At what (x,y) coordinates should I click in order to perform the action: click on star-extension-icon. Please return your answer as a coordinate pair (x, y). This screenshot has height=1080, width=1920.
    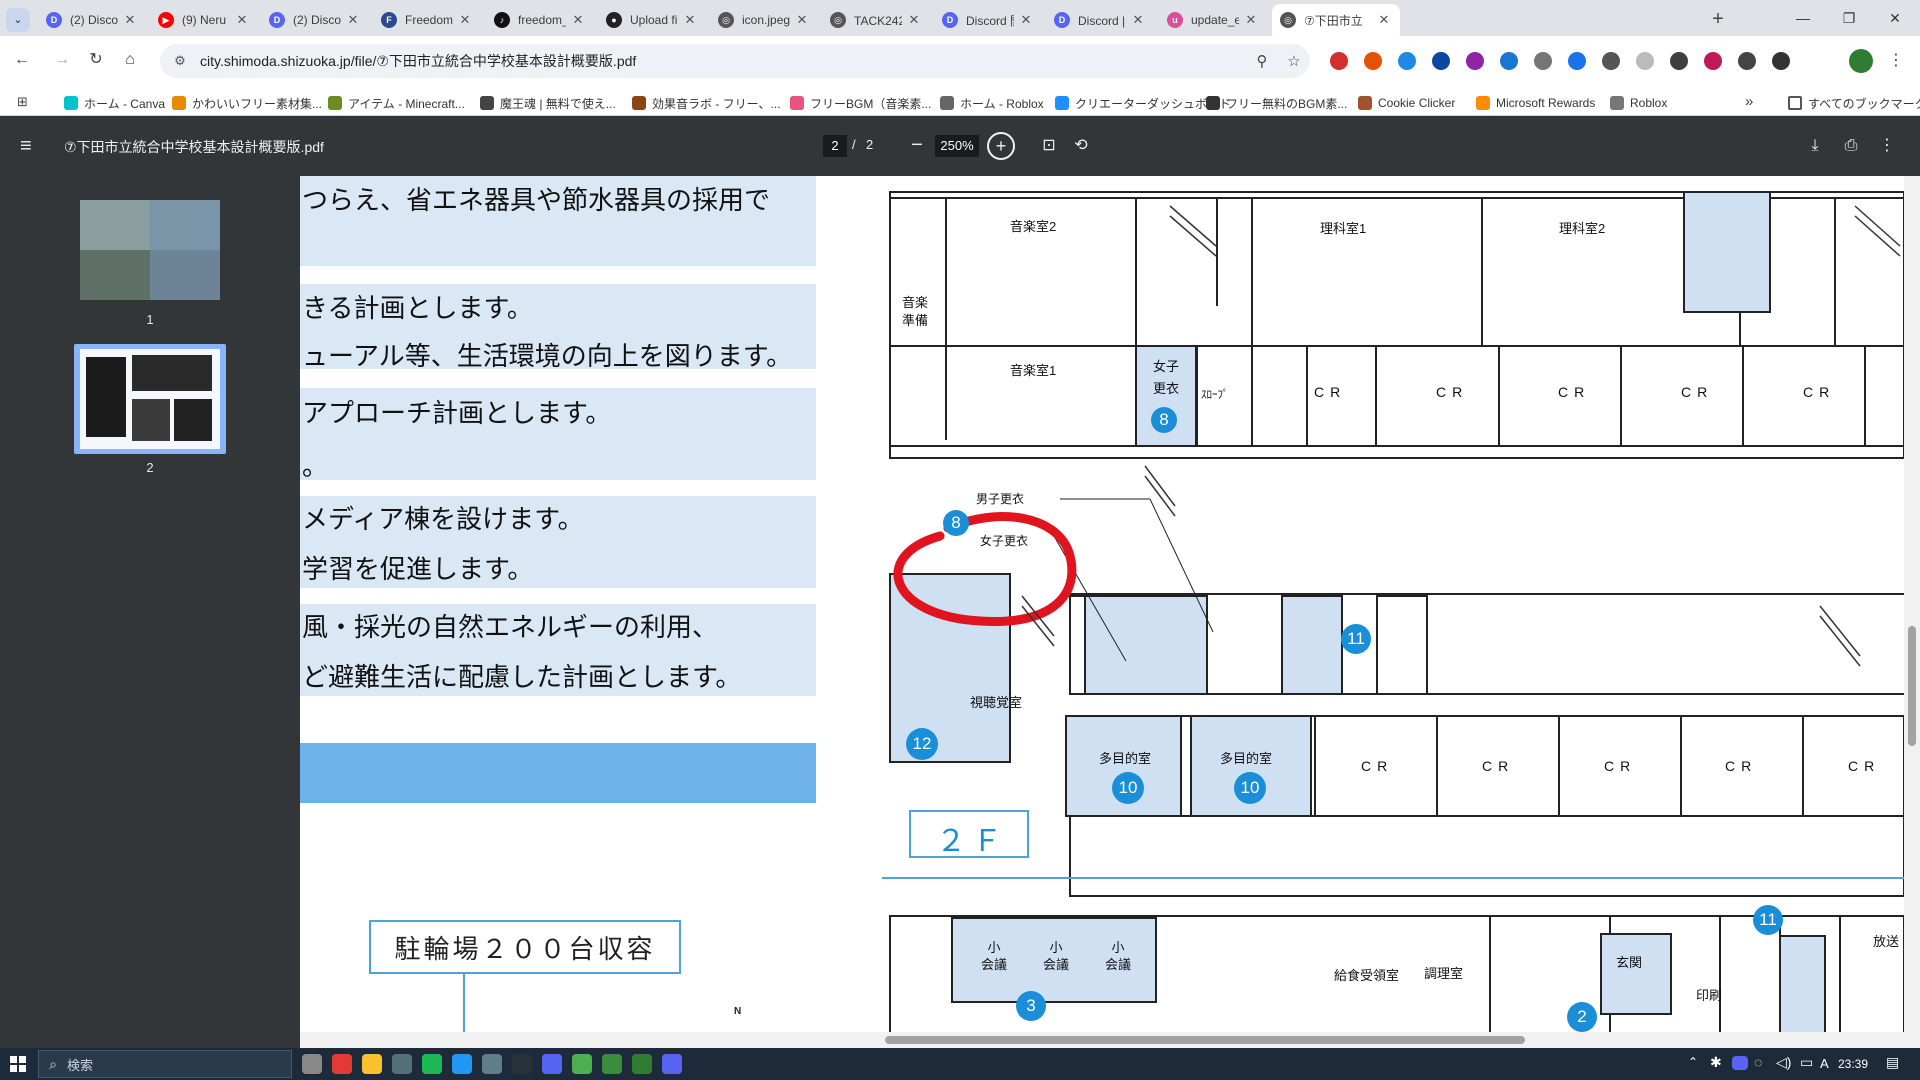
    Looking at the image, I should click on (1645, 61).